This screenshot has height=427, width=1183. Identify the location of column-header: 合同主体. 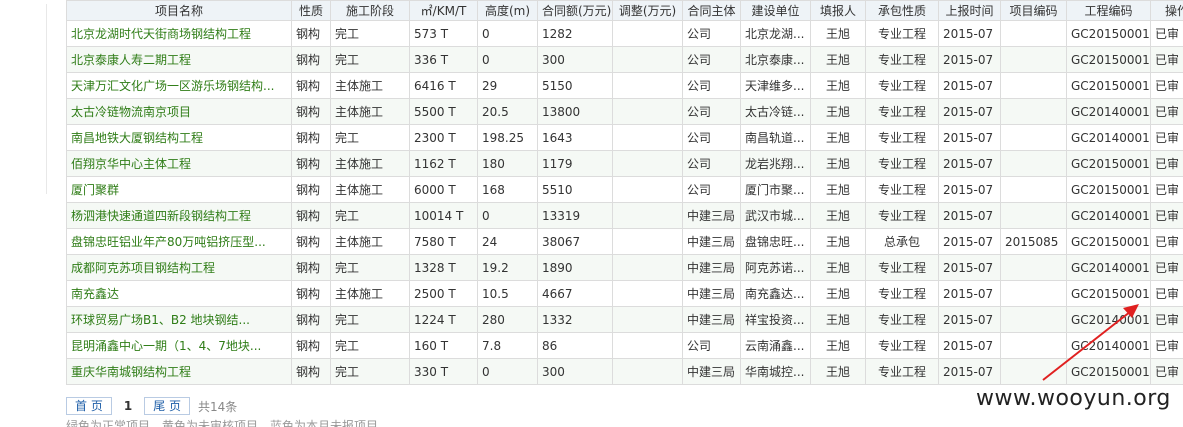
(711, 10).